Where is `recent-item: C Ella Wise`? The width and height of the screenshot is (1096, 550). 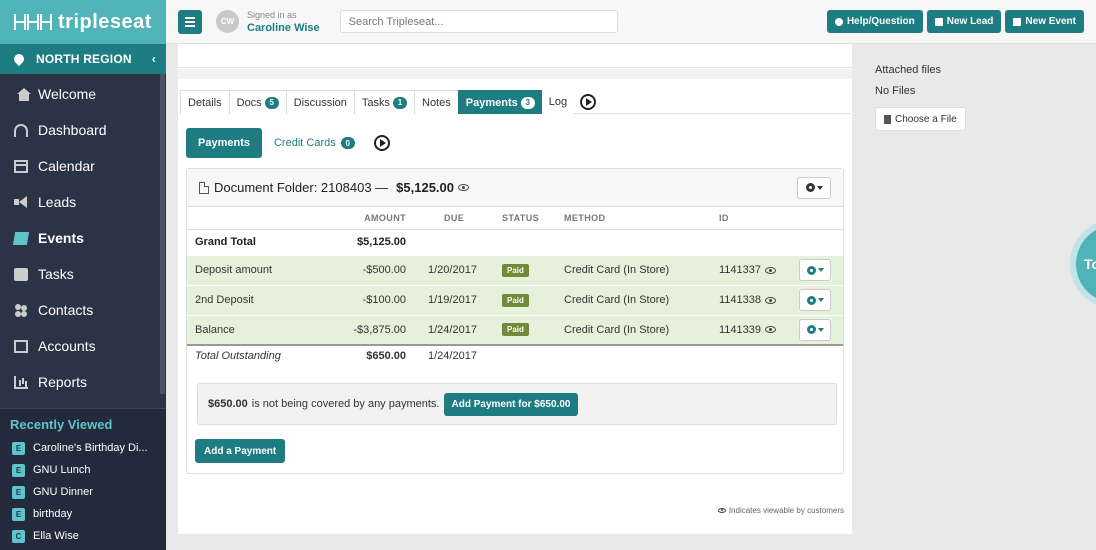 recent-item: C Ella Wise is located at coordinates (83, 536).